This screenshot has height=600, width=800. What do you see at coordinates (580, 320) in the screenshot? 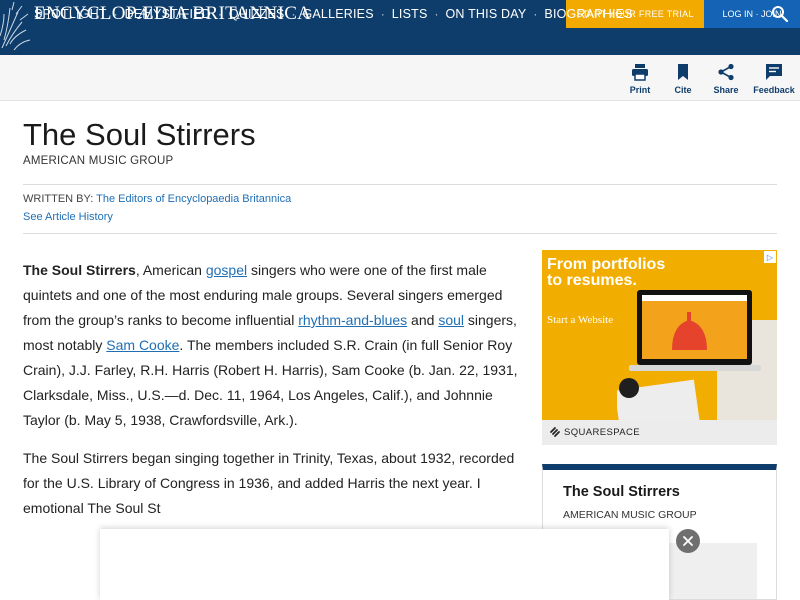
I see `ad-cta: Start a Website` at bounding box center [580, 320].